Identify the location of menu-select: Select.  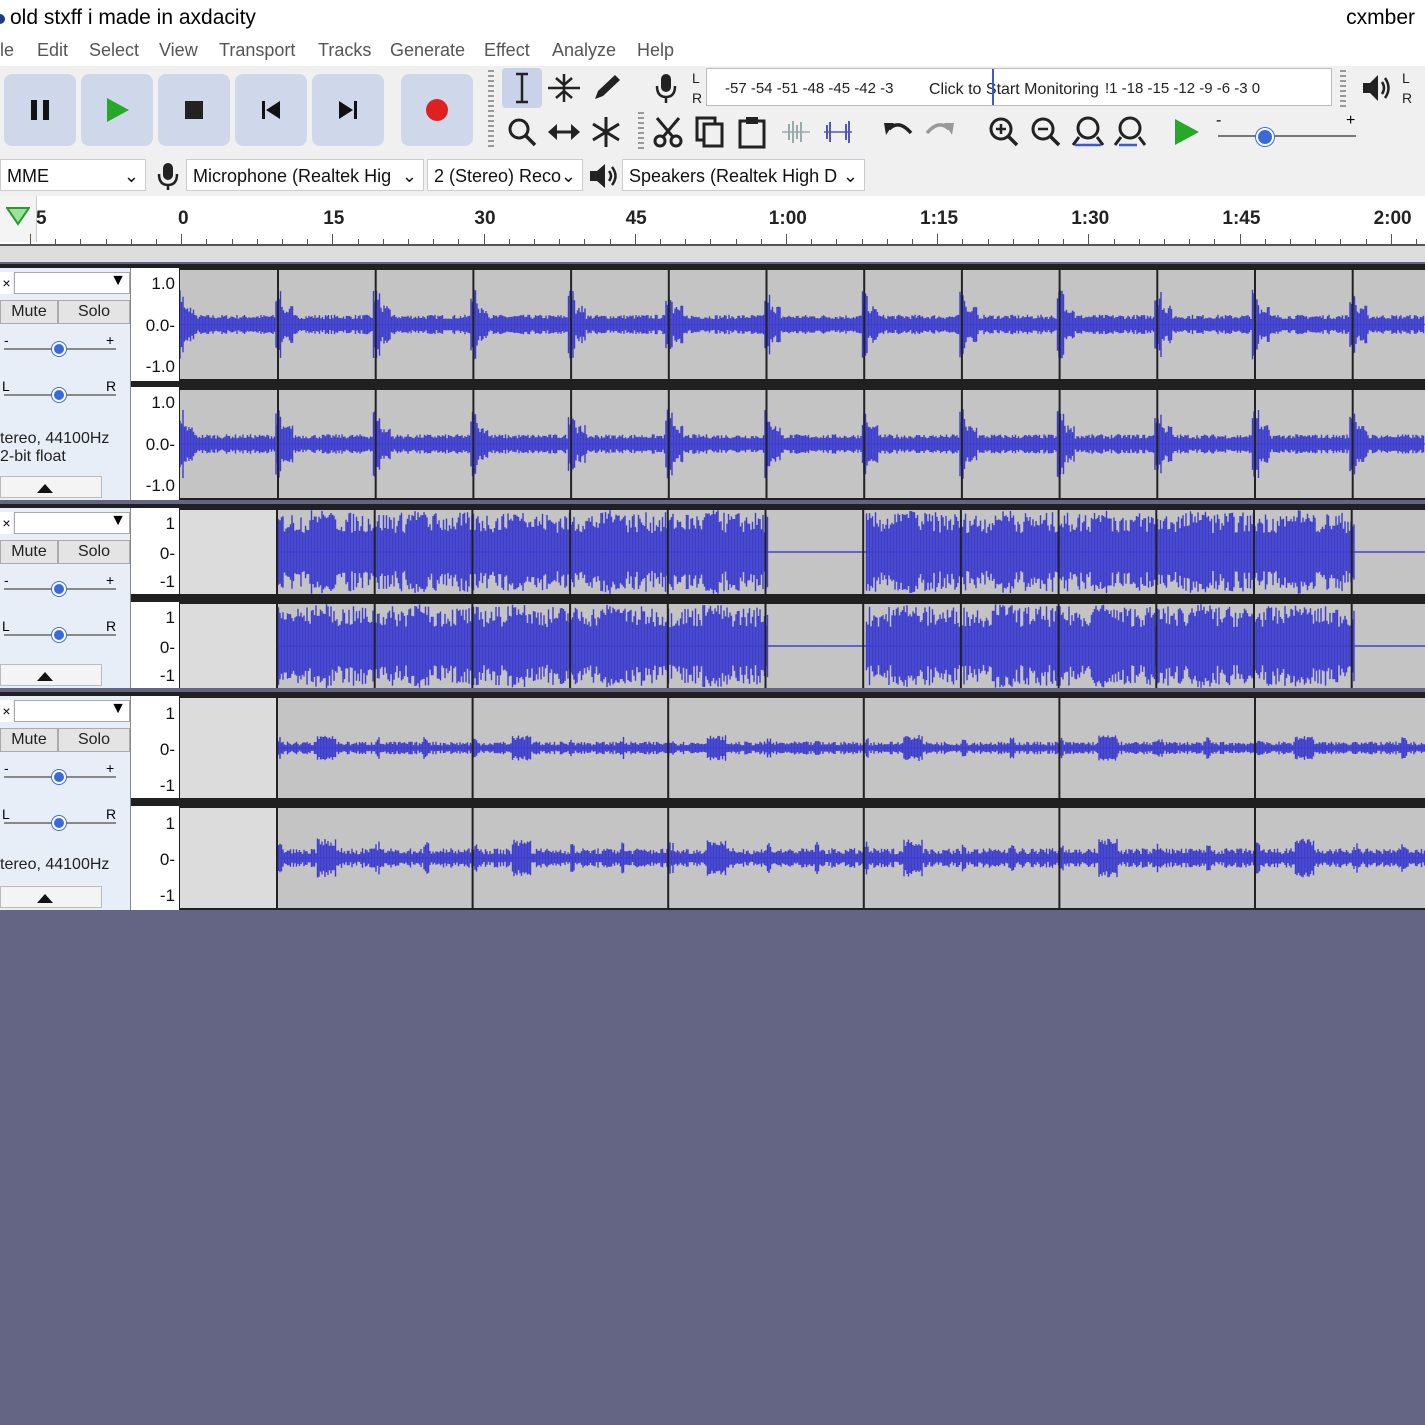
(114, 50).